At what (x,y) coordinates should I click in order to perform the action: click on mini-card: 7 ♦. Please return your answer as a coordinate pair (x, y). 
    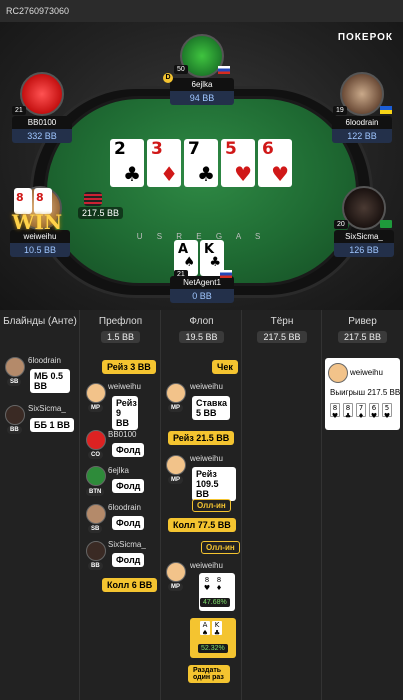
    Looking at the image, I should click on (361, 411).